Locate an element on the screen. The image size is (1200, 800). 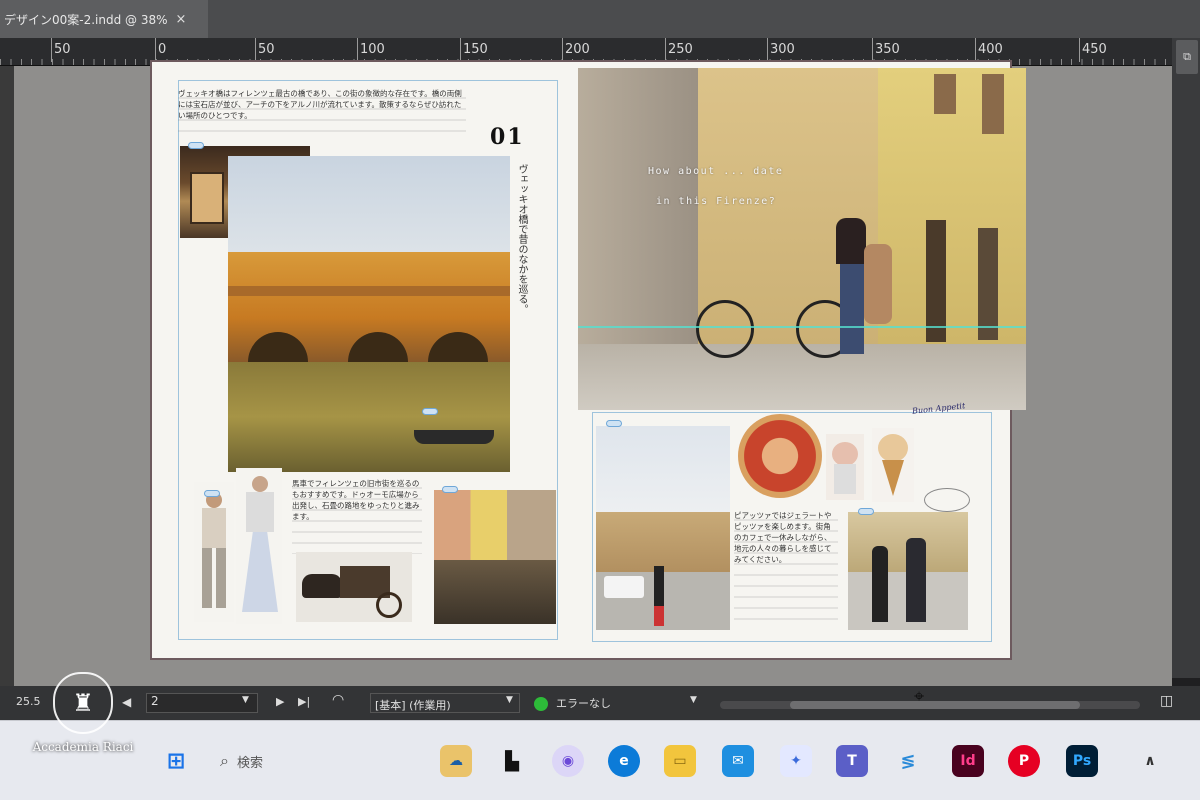
horizontal-scrollbar is located at coordinates (930, 705).